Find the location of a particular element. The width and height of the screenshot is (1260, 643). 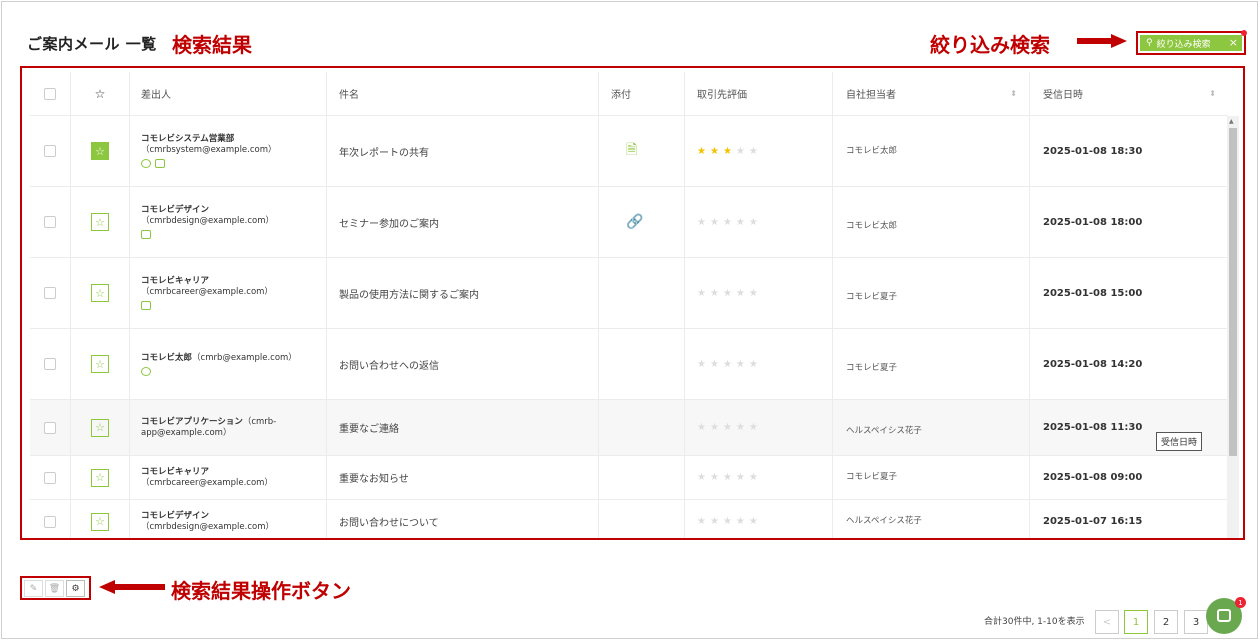

arrow-left-icon is located at coordinates (132, 587).